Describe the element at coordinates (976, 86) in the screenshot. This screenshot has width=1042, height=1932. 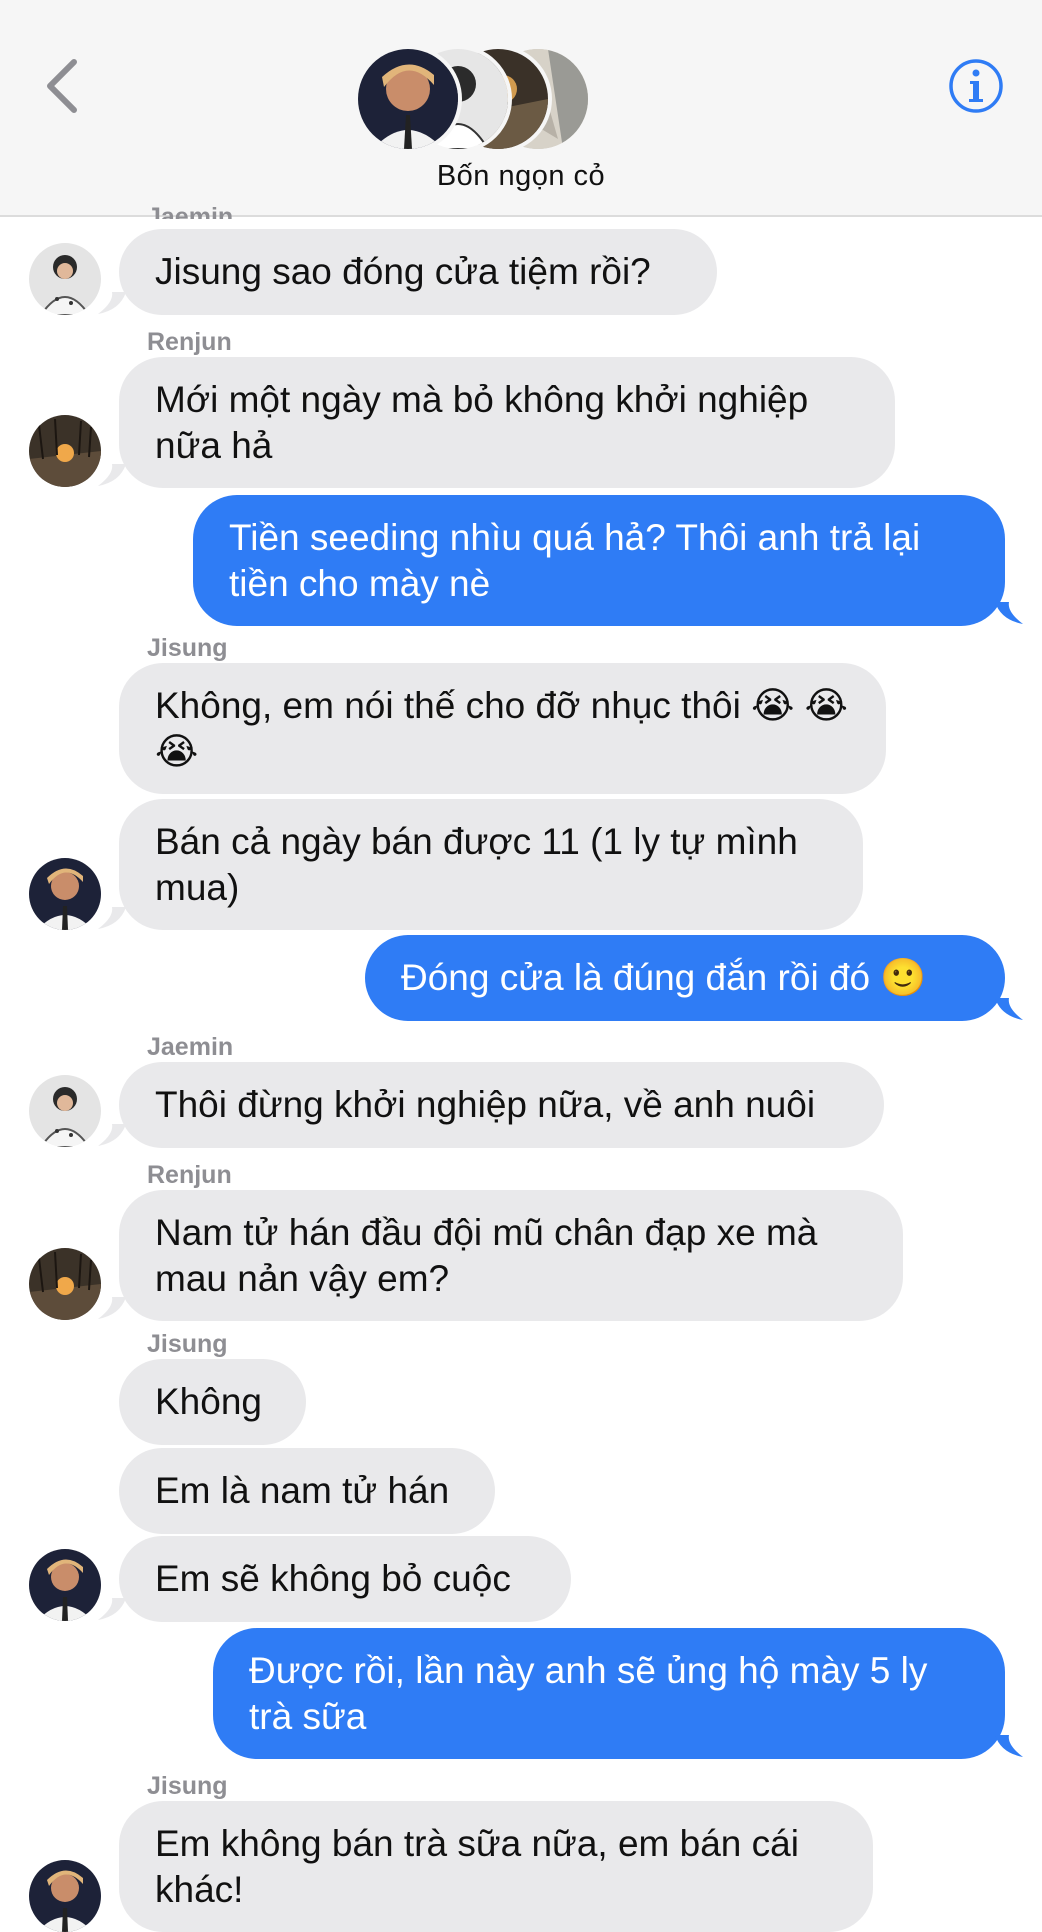
I see `info-circle-icon` at that location.